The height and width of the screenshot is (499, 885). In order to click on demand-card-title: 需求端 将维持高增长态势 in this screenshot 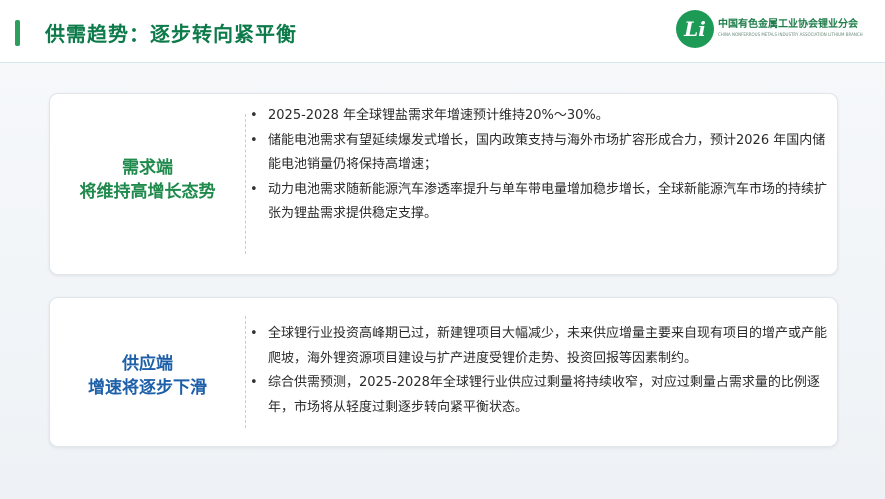, I will do `click(147, 180)`.